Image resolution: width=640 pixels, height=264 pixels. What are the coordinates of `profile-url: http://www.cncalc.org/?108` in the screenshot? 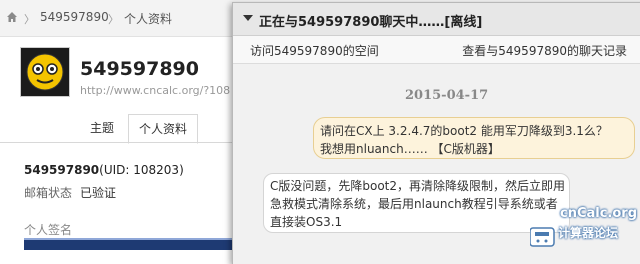 It's located at (155, 90).